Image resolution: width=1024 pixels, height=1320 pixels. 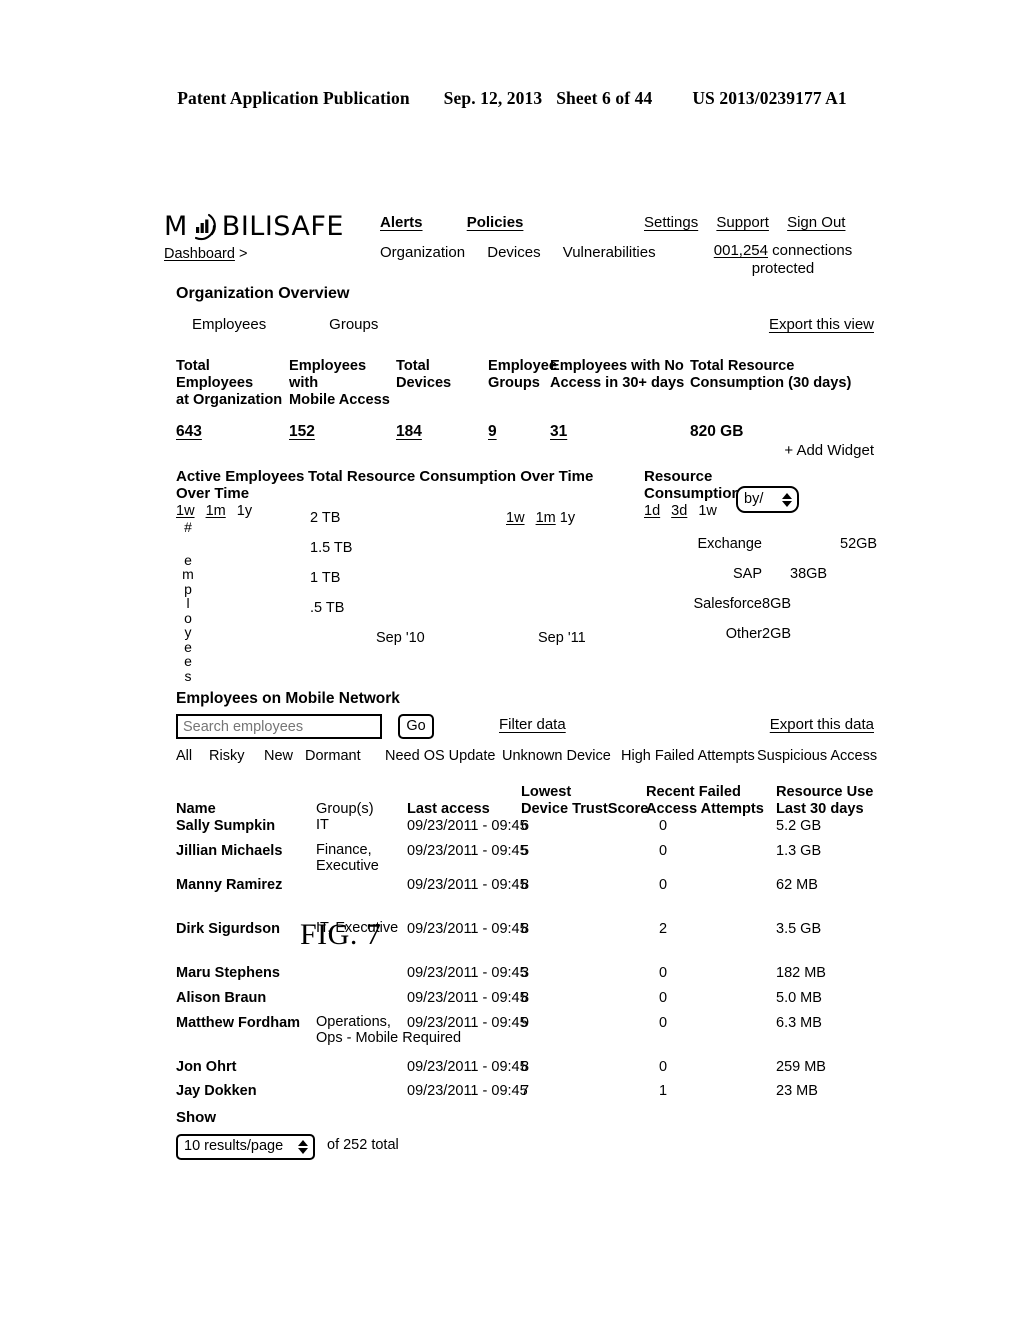 What do you see at coordinates (325, 578) in the screenshot?
I see `y-tick-1tb: 1 TB` at bounding box center [325, 578].